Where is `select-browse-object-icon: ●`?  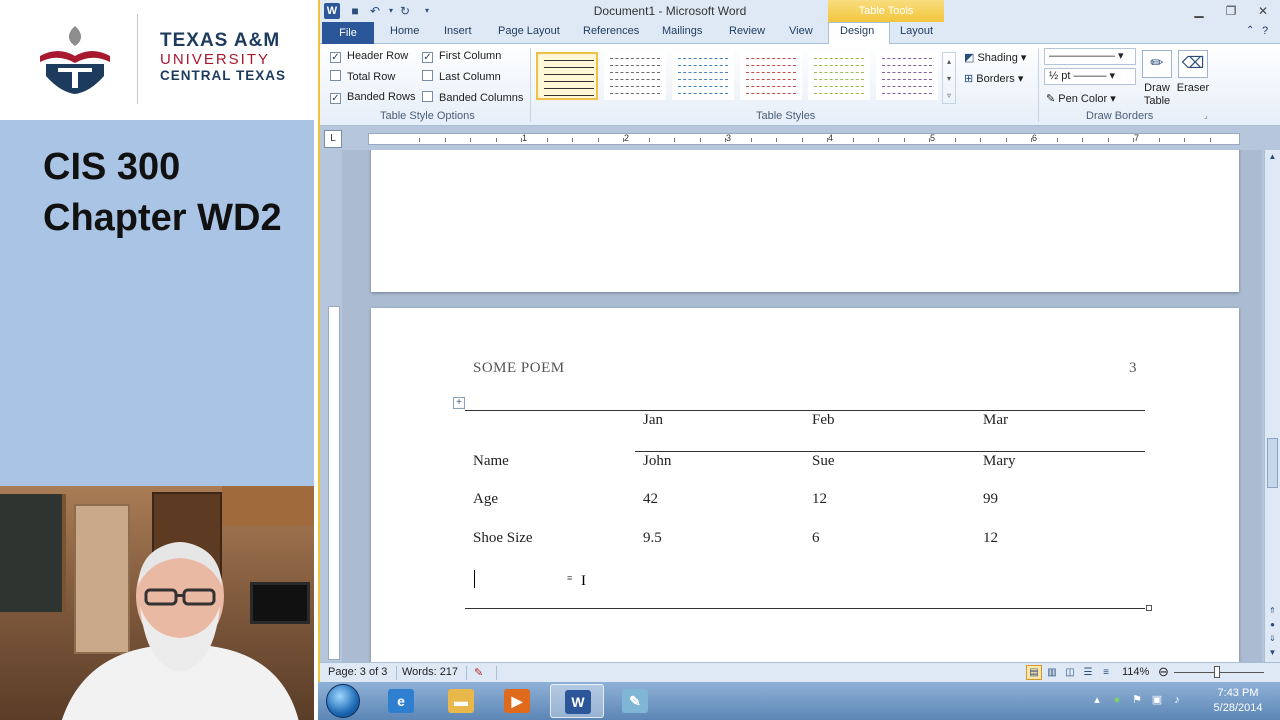 select-browse-object-icon: ● is located at coordinates (1272, 626).